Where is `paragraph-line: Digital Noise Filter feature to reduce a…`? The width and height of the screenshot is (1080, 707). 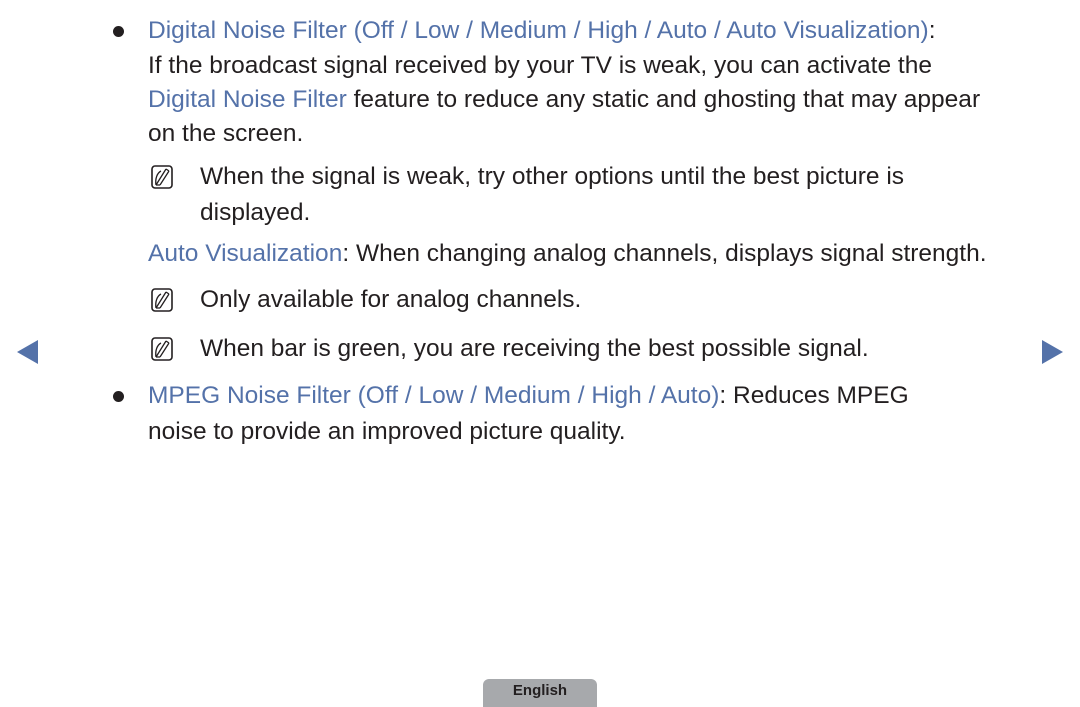
paragraph-line: Digital Noise Filter feature to reduce a… is located at coordinates (564, 99).